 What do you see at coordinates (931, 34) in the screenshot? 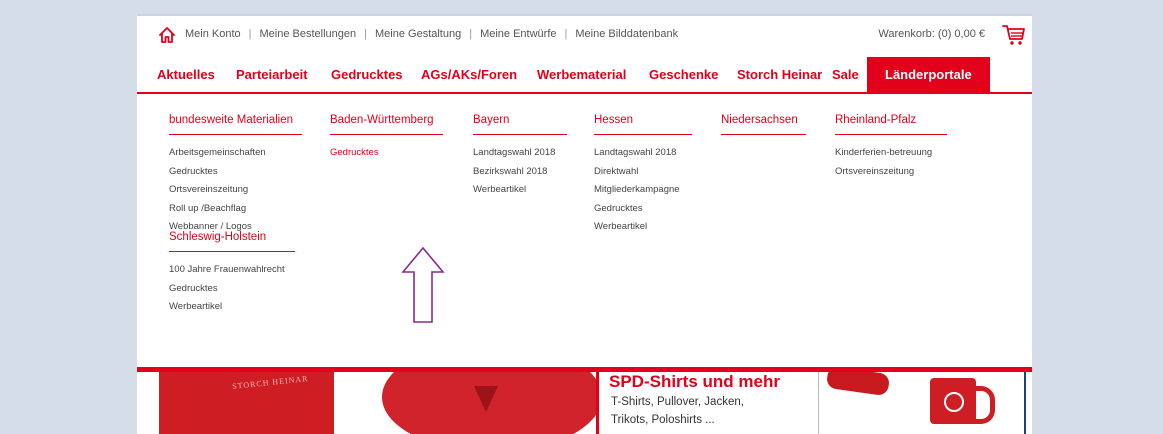
I see `cart-summary: Warenkorb: (0) 0,00 €` at bounding box center [931, 34].